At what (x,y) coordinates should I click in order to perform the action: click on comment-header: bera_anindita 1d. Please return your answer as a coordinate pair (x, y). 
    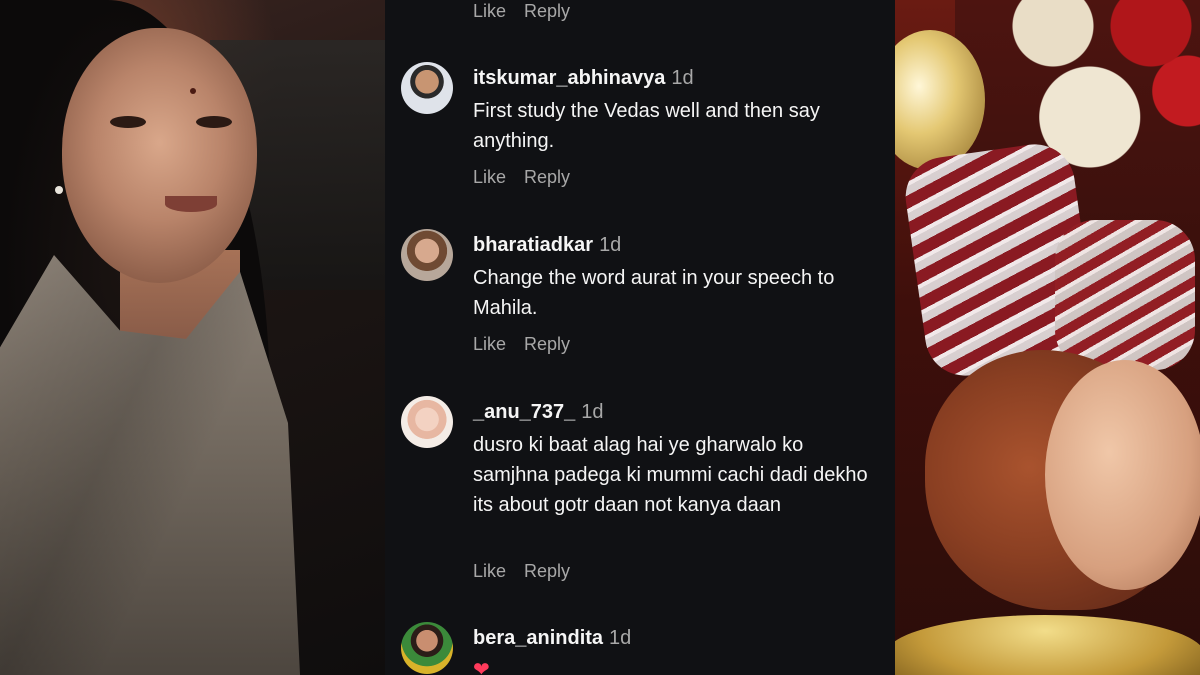
    Looking at the image, I should click on (552, 638).